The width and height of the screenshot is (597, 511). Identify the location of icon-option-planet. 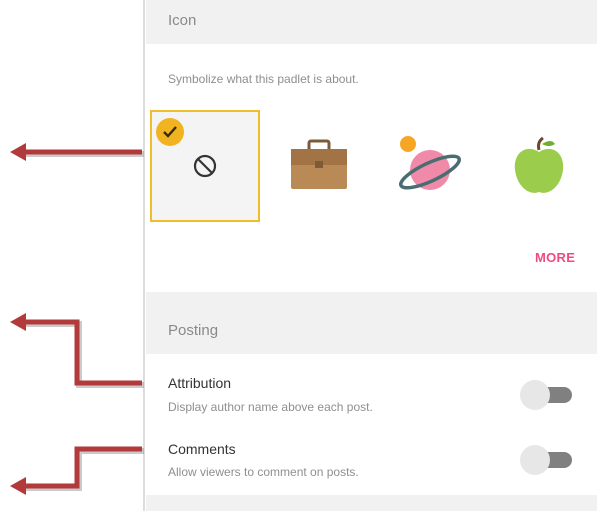
(429, 166).